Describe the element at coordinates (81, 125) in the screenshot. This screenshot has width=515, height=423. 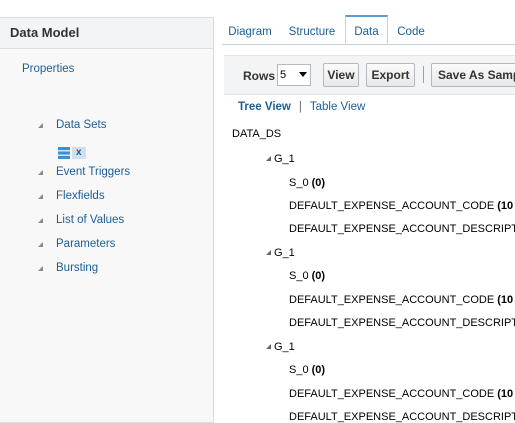
I see `nav-item-label: Data Sets` at that location.